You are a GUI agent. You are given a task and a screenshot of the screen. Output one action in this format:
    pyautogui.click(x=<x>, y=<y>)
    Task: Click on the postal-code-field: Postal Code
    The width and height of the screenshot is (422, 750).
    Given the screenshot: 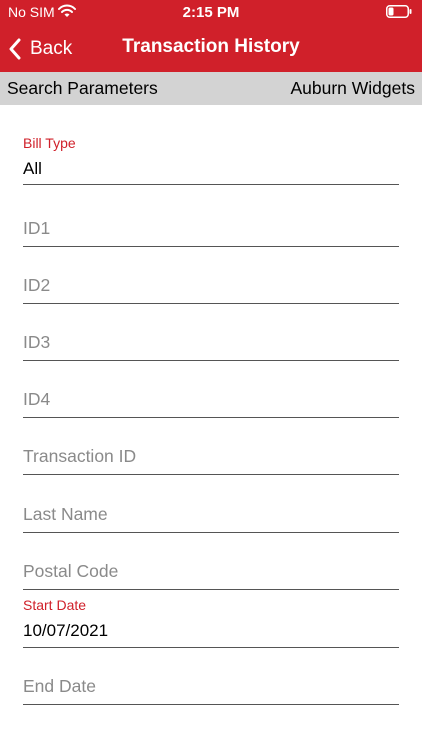 What is the action you would take?
    pyautogui.click(x=211, y=569)
    